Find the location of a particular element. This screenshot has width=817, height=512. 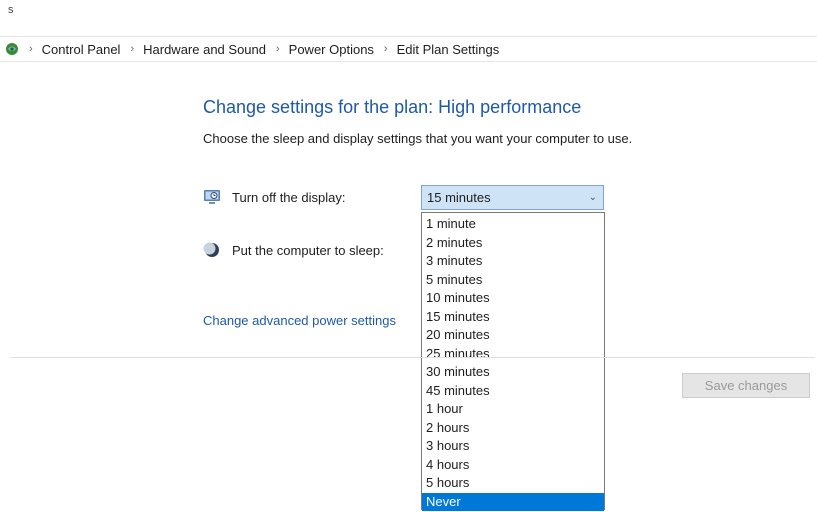

divider is located at coordinates (412, 357).